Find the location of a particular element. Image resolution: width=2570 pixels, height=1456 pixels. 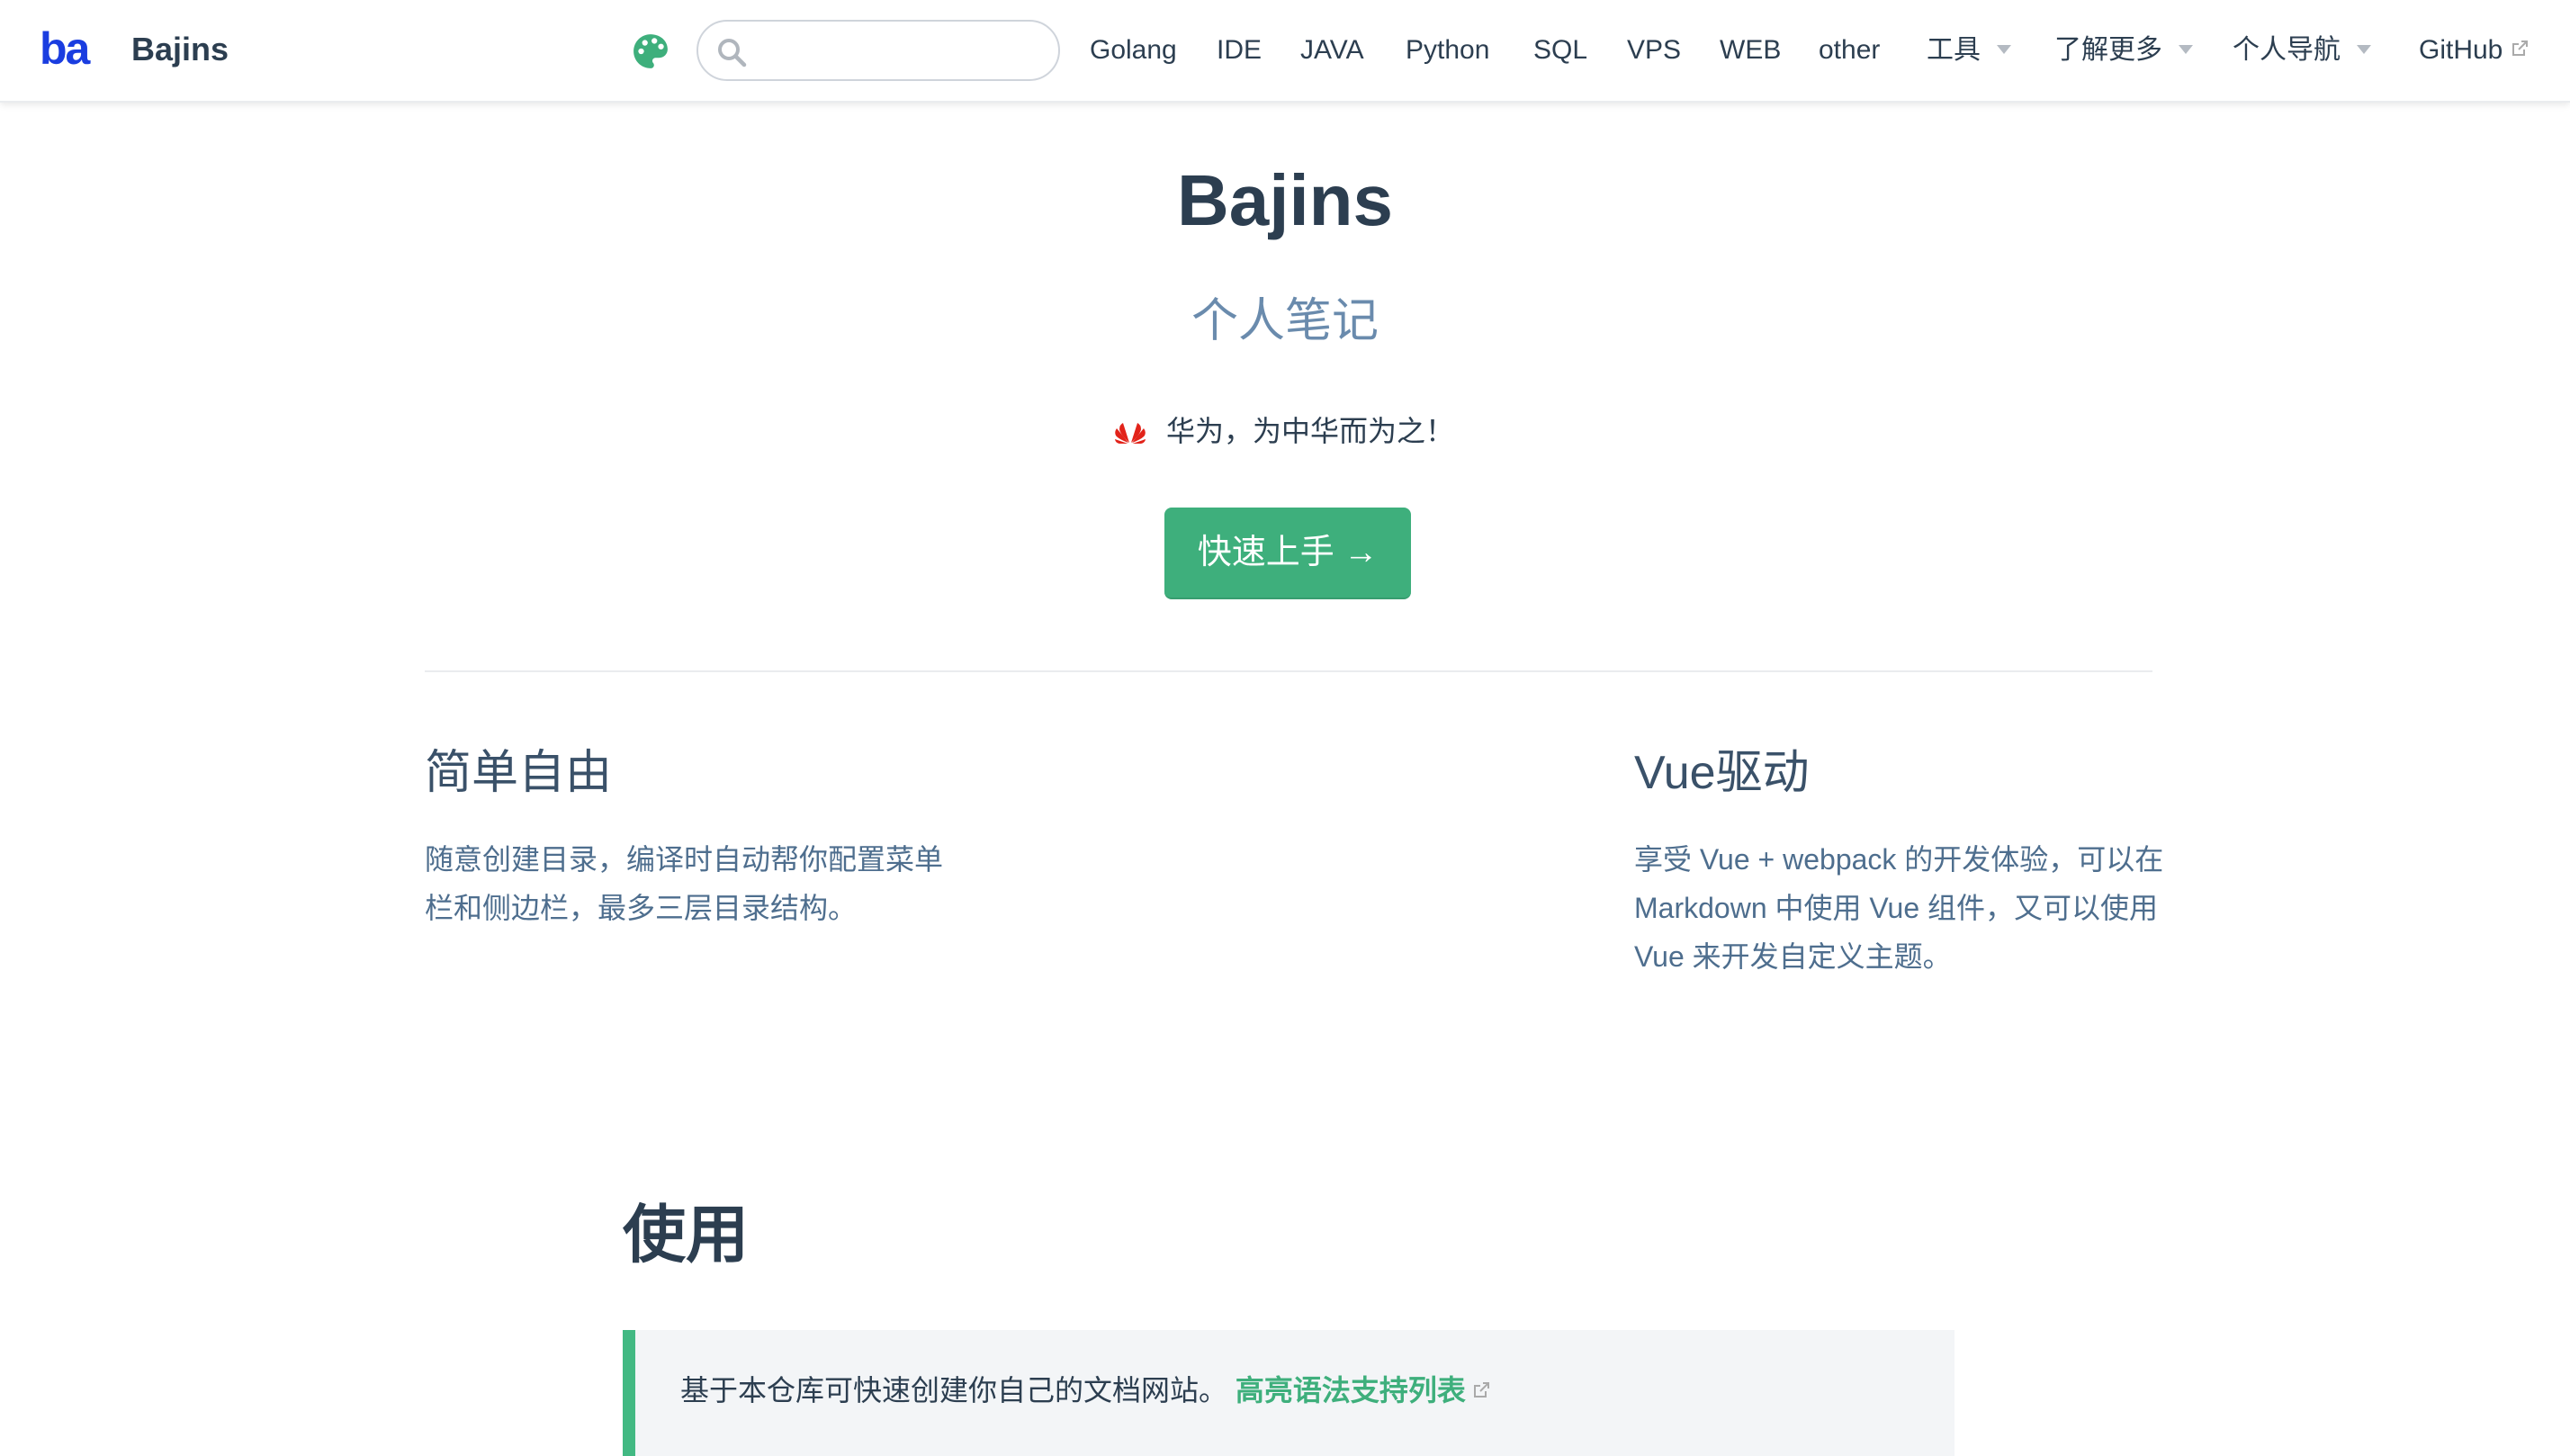

nav-item-label: Golang is located at coordinates (1133, 50).